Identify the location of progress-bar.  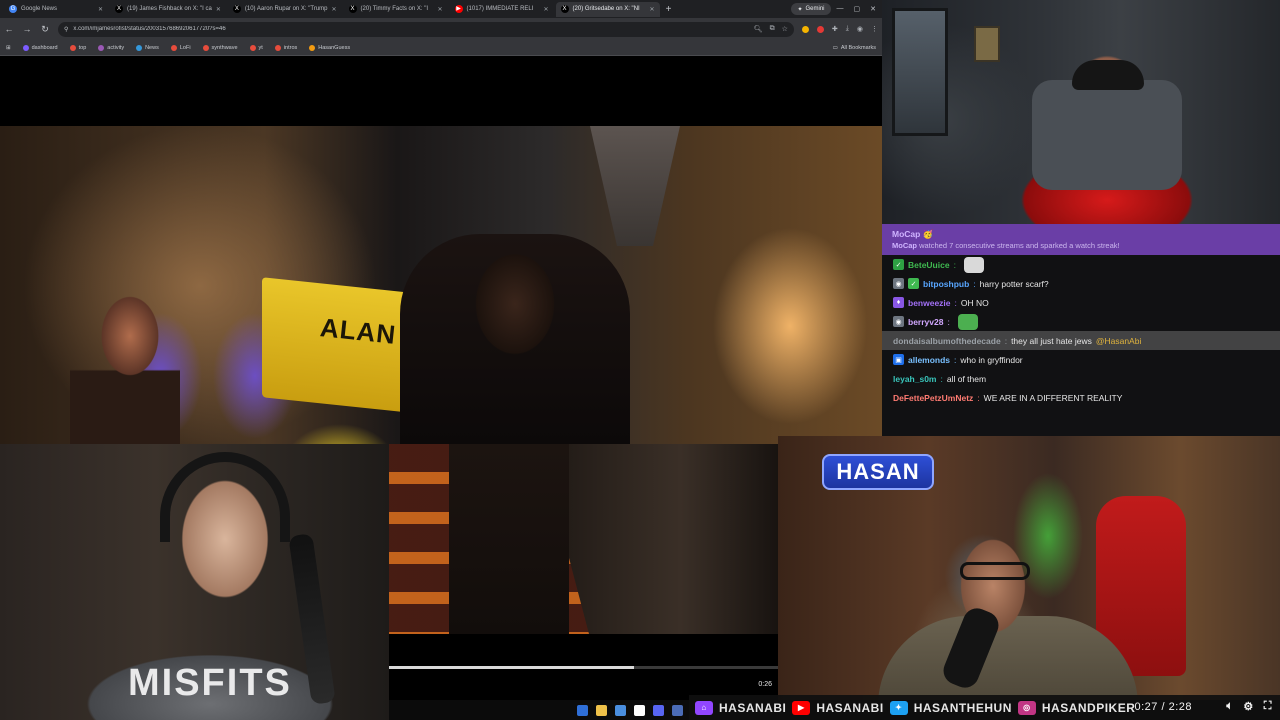
(583, 667).